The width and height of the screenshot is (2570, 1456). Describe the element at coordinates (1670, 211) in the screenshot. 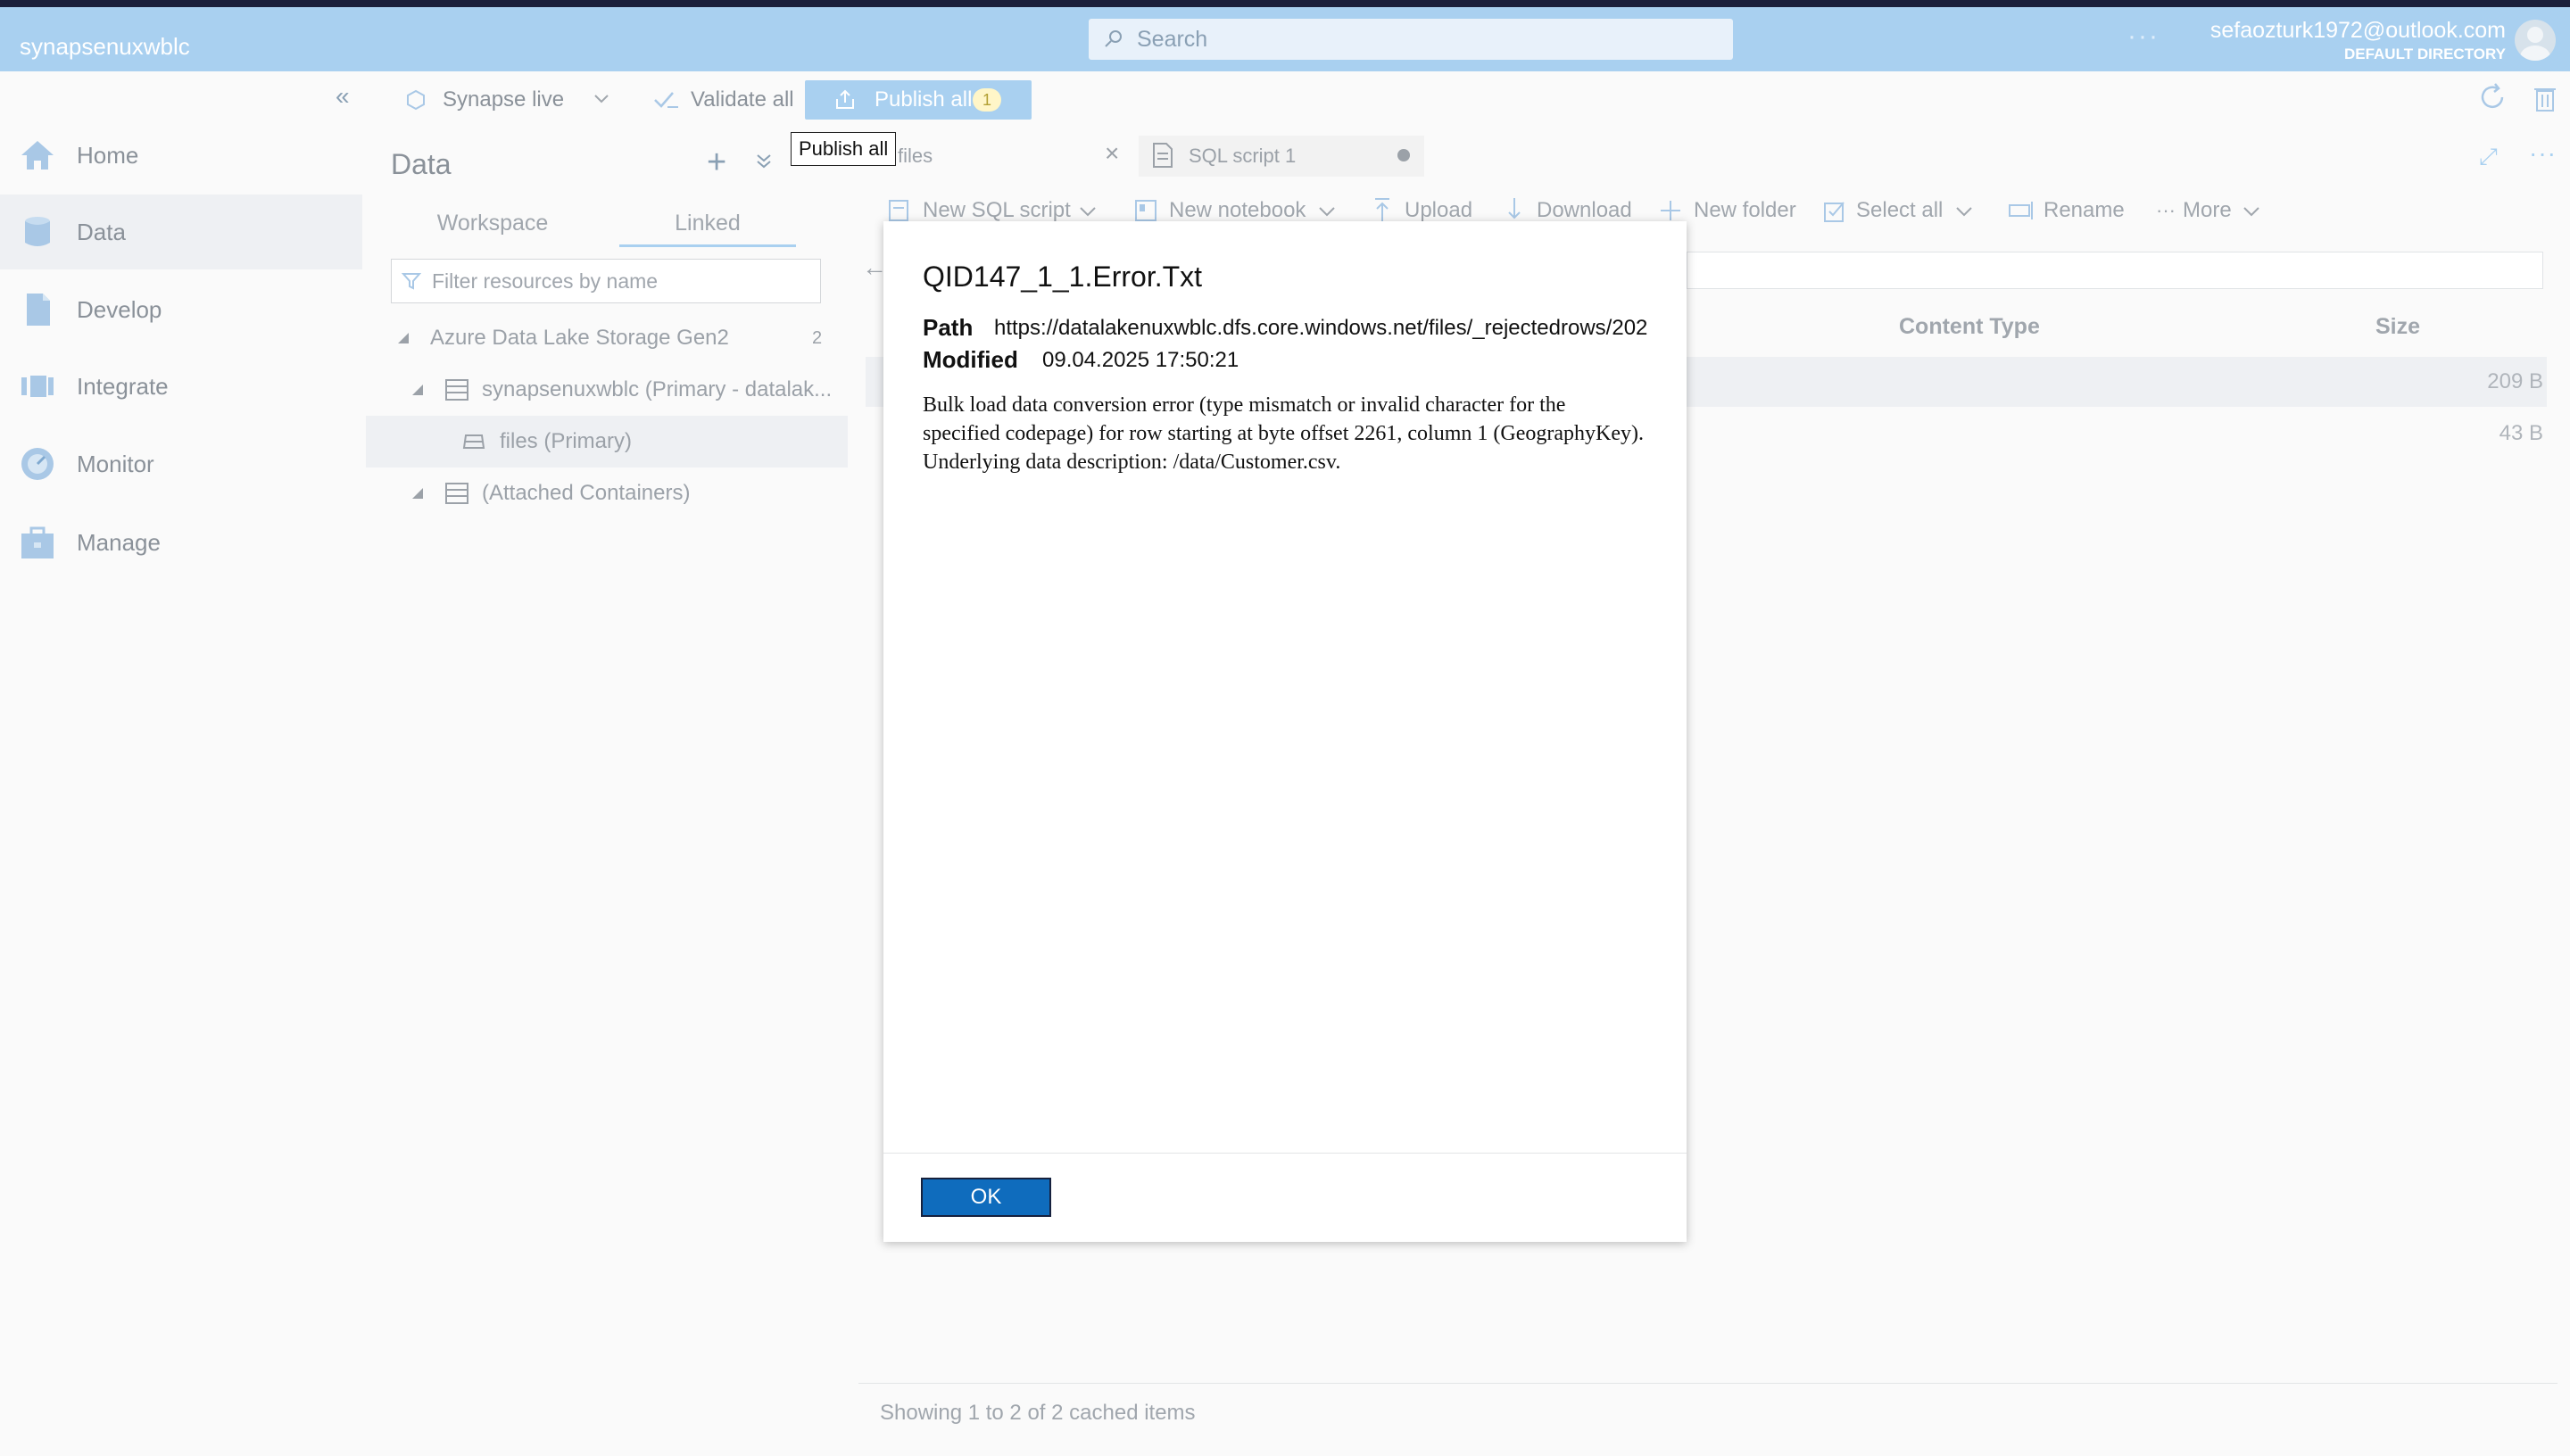

I see `add-icon` at that location.